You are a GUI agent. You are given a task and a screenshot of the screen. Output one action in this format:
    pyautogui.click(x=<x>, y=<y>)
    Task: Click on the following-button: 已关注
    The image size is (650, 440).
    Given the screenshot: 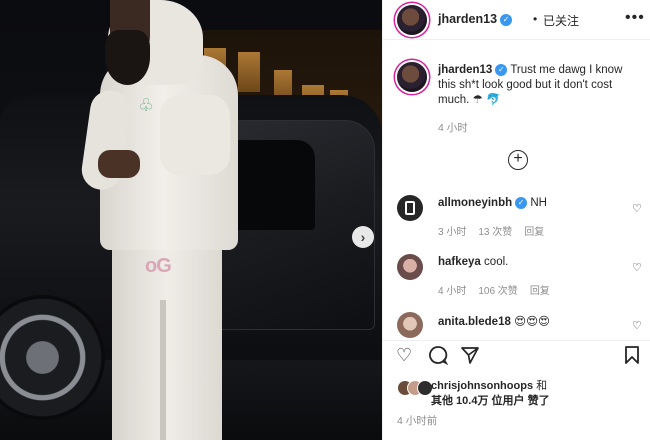 What is the action you would take?
    pyautogui.click(x=561, y=20)
    